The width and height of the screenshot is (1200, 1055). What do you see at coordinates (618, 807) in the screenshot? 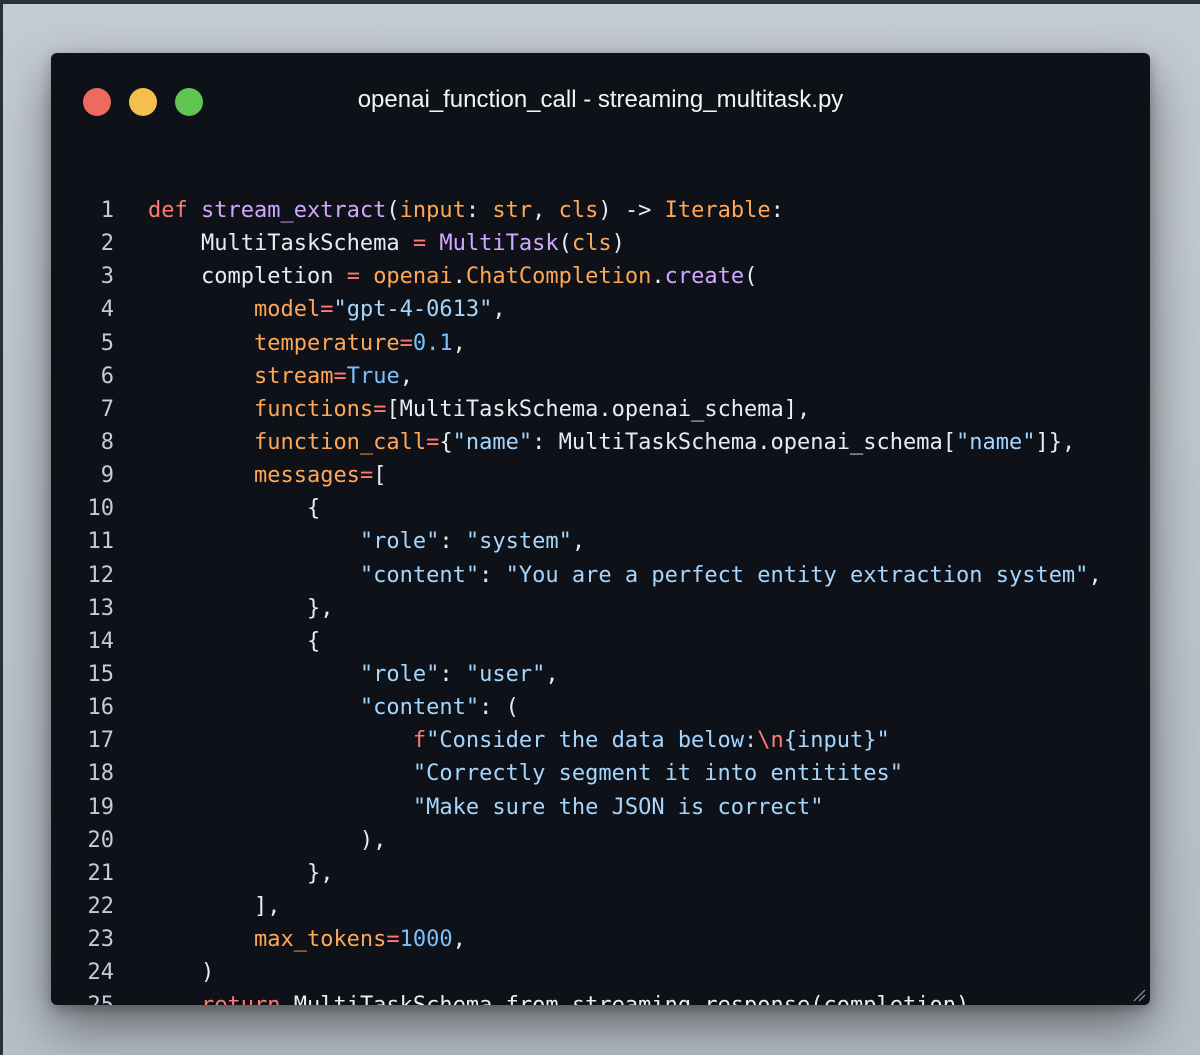
I see `code-token: "Make sure the JSON is correct"` at bounding box center [618, 807].